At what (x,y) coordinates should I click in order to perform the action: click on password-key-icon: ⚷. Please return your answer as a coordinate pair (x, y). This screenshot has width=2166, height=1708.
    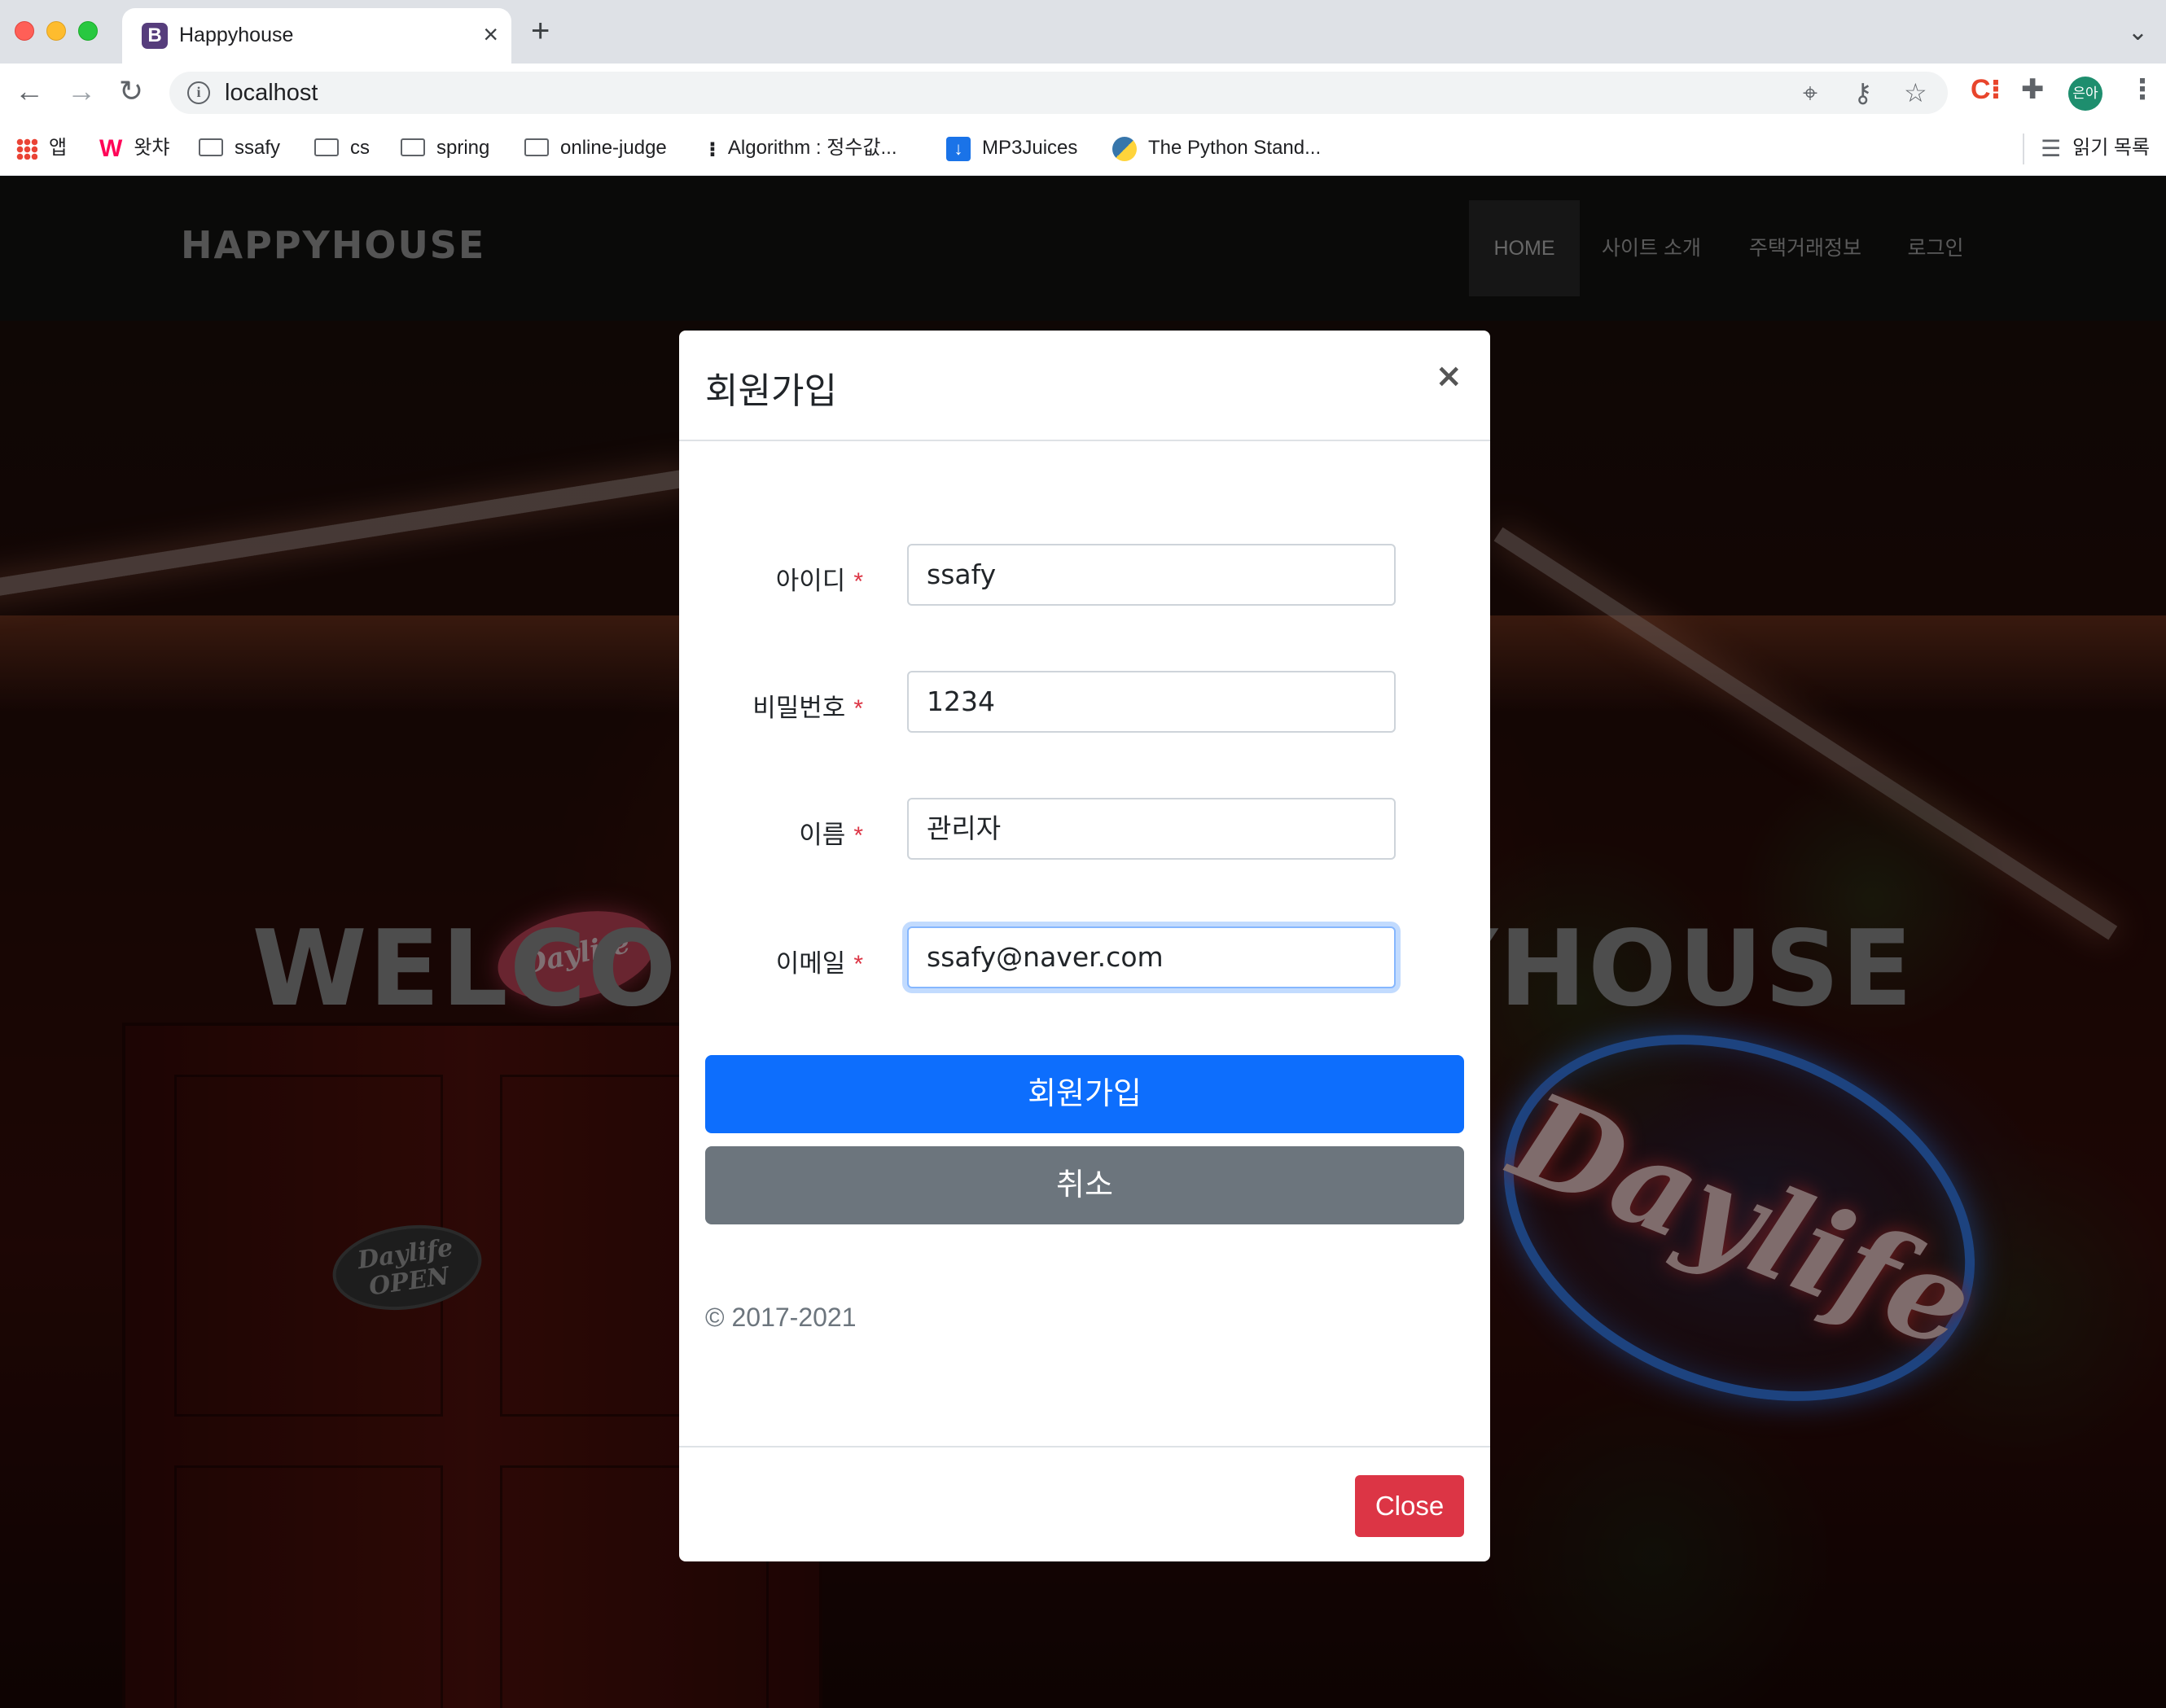
    Looking at the image, I should click on (1862, 92).